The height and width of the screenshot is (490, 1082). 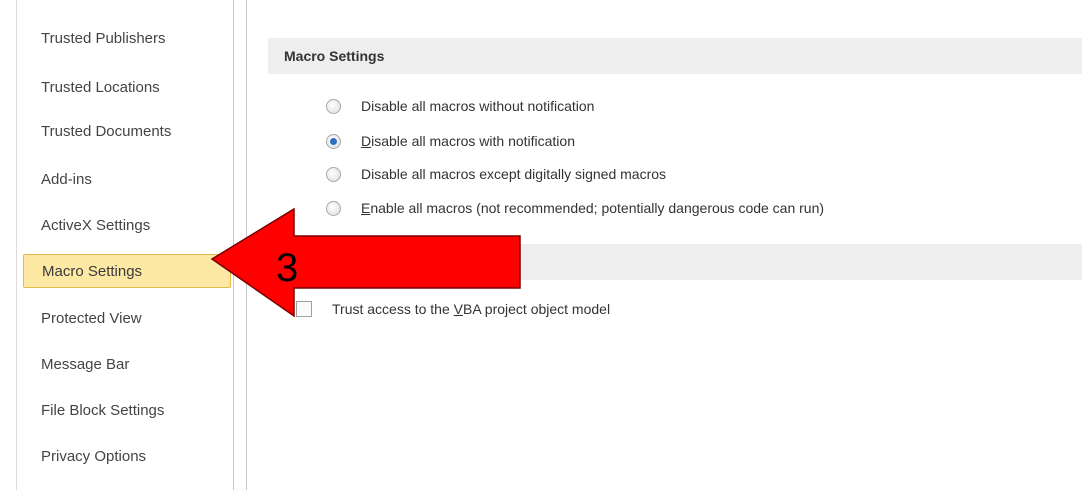 What do you see at coordinates (127, 180) in the screenshot?
I see `sidebar-item-add-ins: Add-ins` at bounding box center [127, 180].